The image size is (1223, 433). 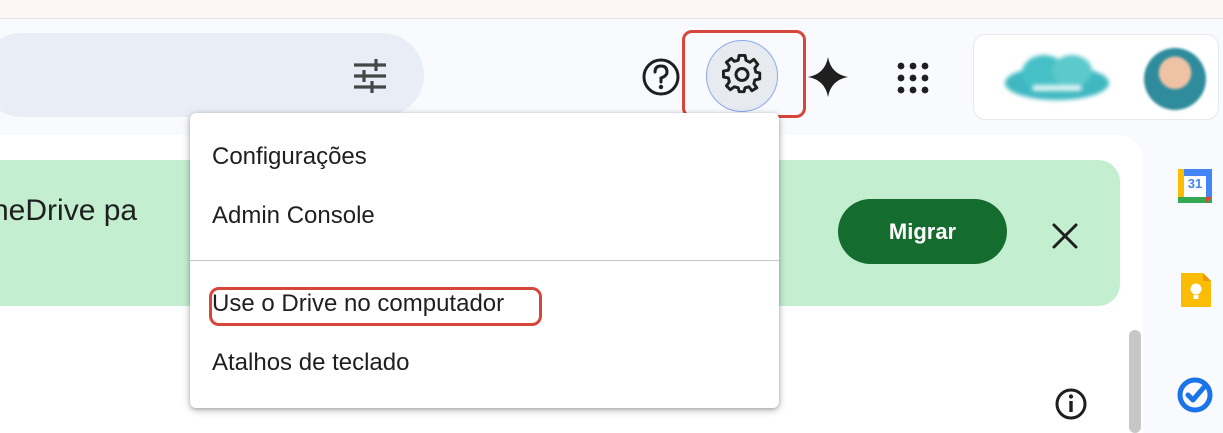 What do you see at coordinates (1175, 79) in the screenshot?
I see `avatar` at bounding box center [1175, 79].